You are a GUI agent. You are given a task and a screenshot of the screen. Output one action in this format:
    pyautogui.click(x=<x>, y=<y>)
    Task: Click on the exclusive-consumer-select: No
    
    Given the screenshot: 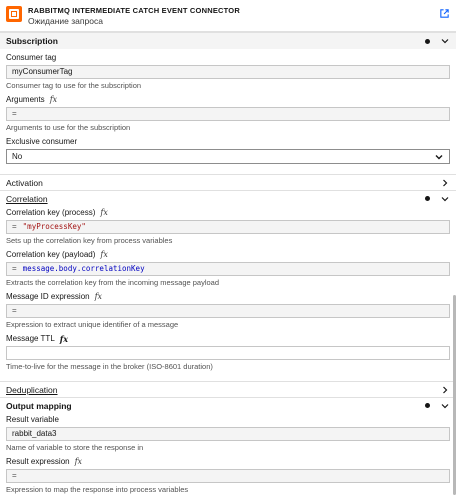 What is the action you would take?
    pyautogui.click(x=228, y=156)
    